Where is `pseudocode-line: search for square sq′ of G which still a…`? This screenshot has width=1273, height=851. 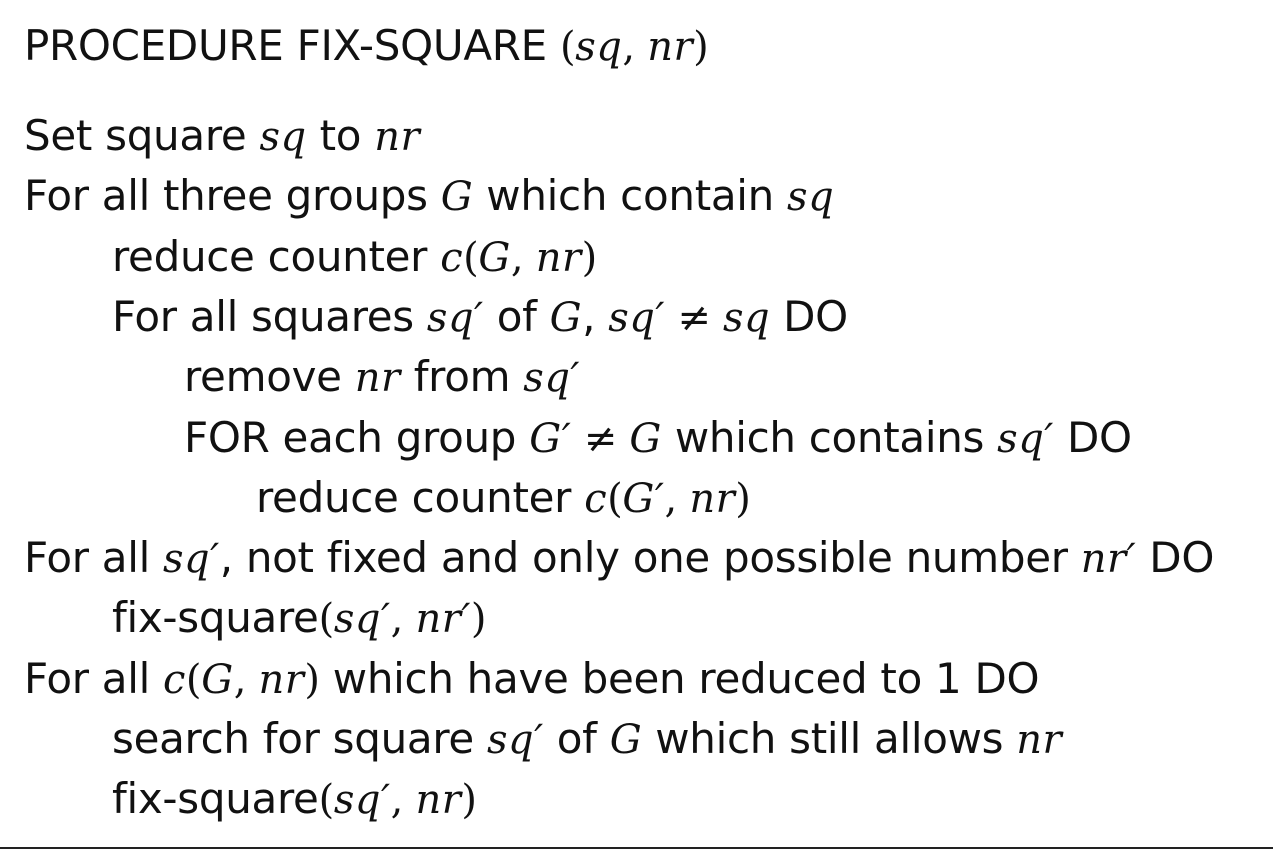
pseudocode-line: search for square sq′ of G which still a… is located at coordinates (587, 740).